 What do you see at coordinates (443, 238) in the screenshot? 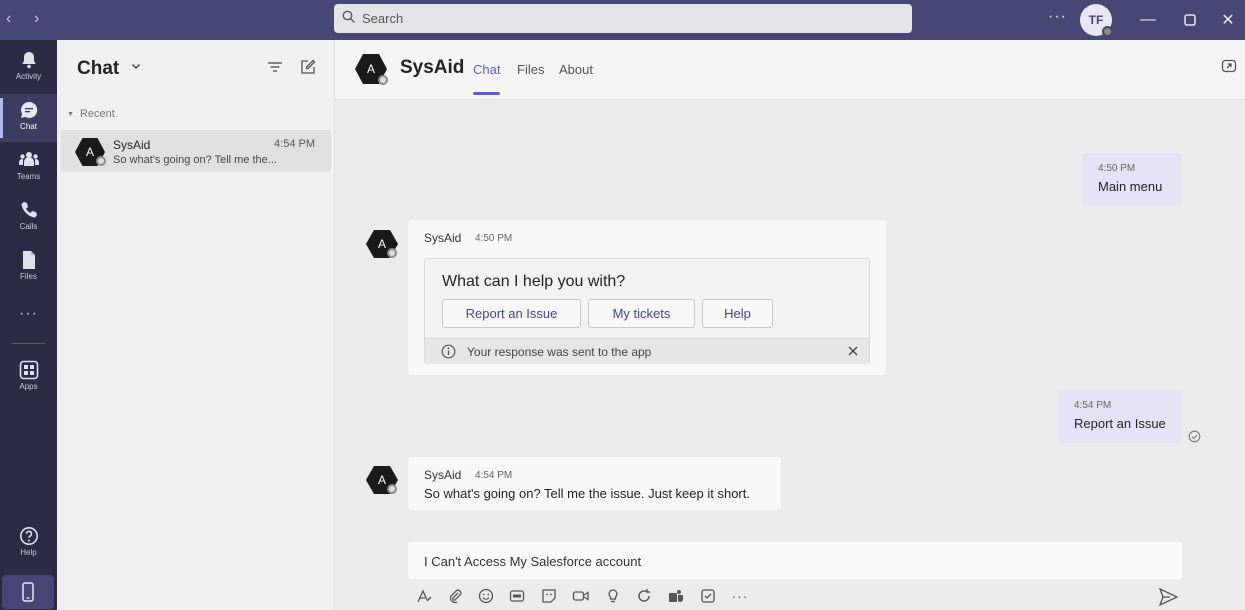
I see `sender-name: SysAid` at bounding box center [443, 238].